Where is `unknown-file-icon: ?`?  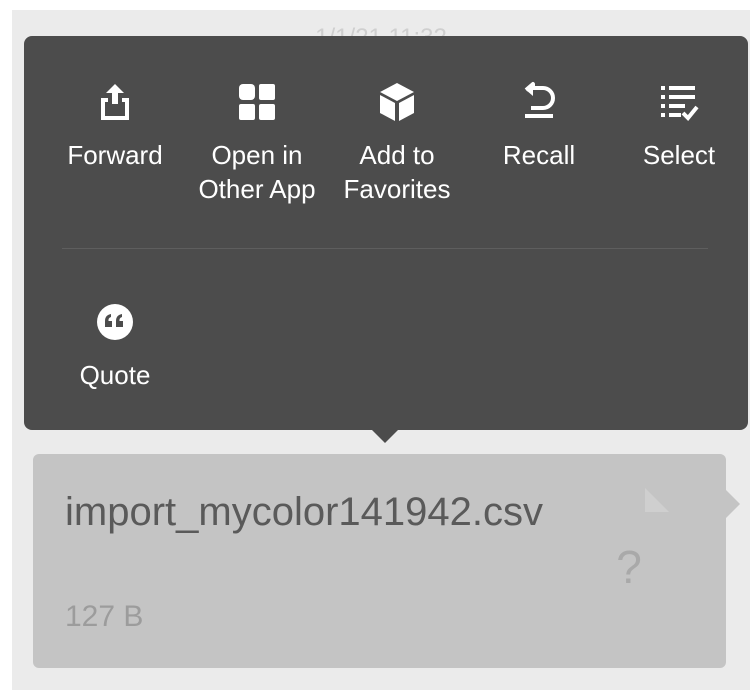 unknown-file-icon: ? is located at coordinates (629, 567).